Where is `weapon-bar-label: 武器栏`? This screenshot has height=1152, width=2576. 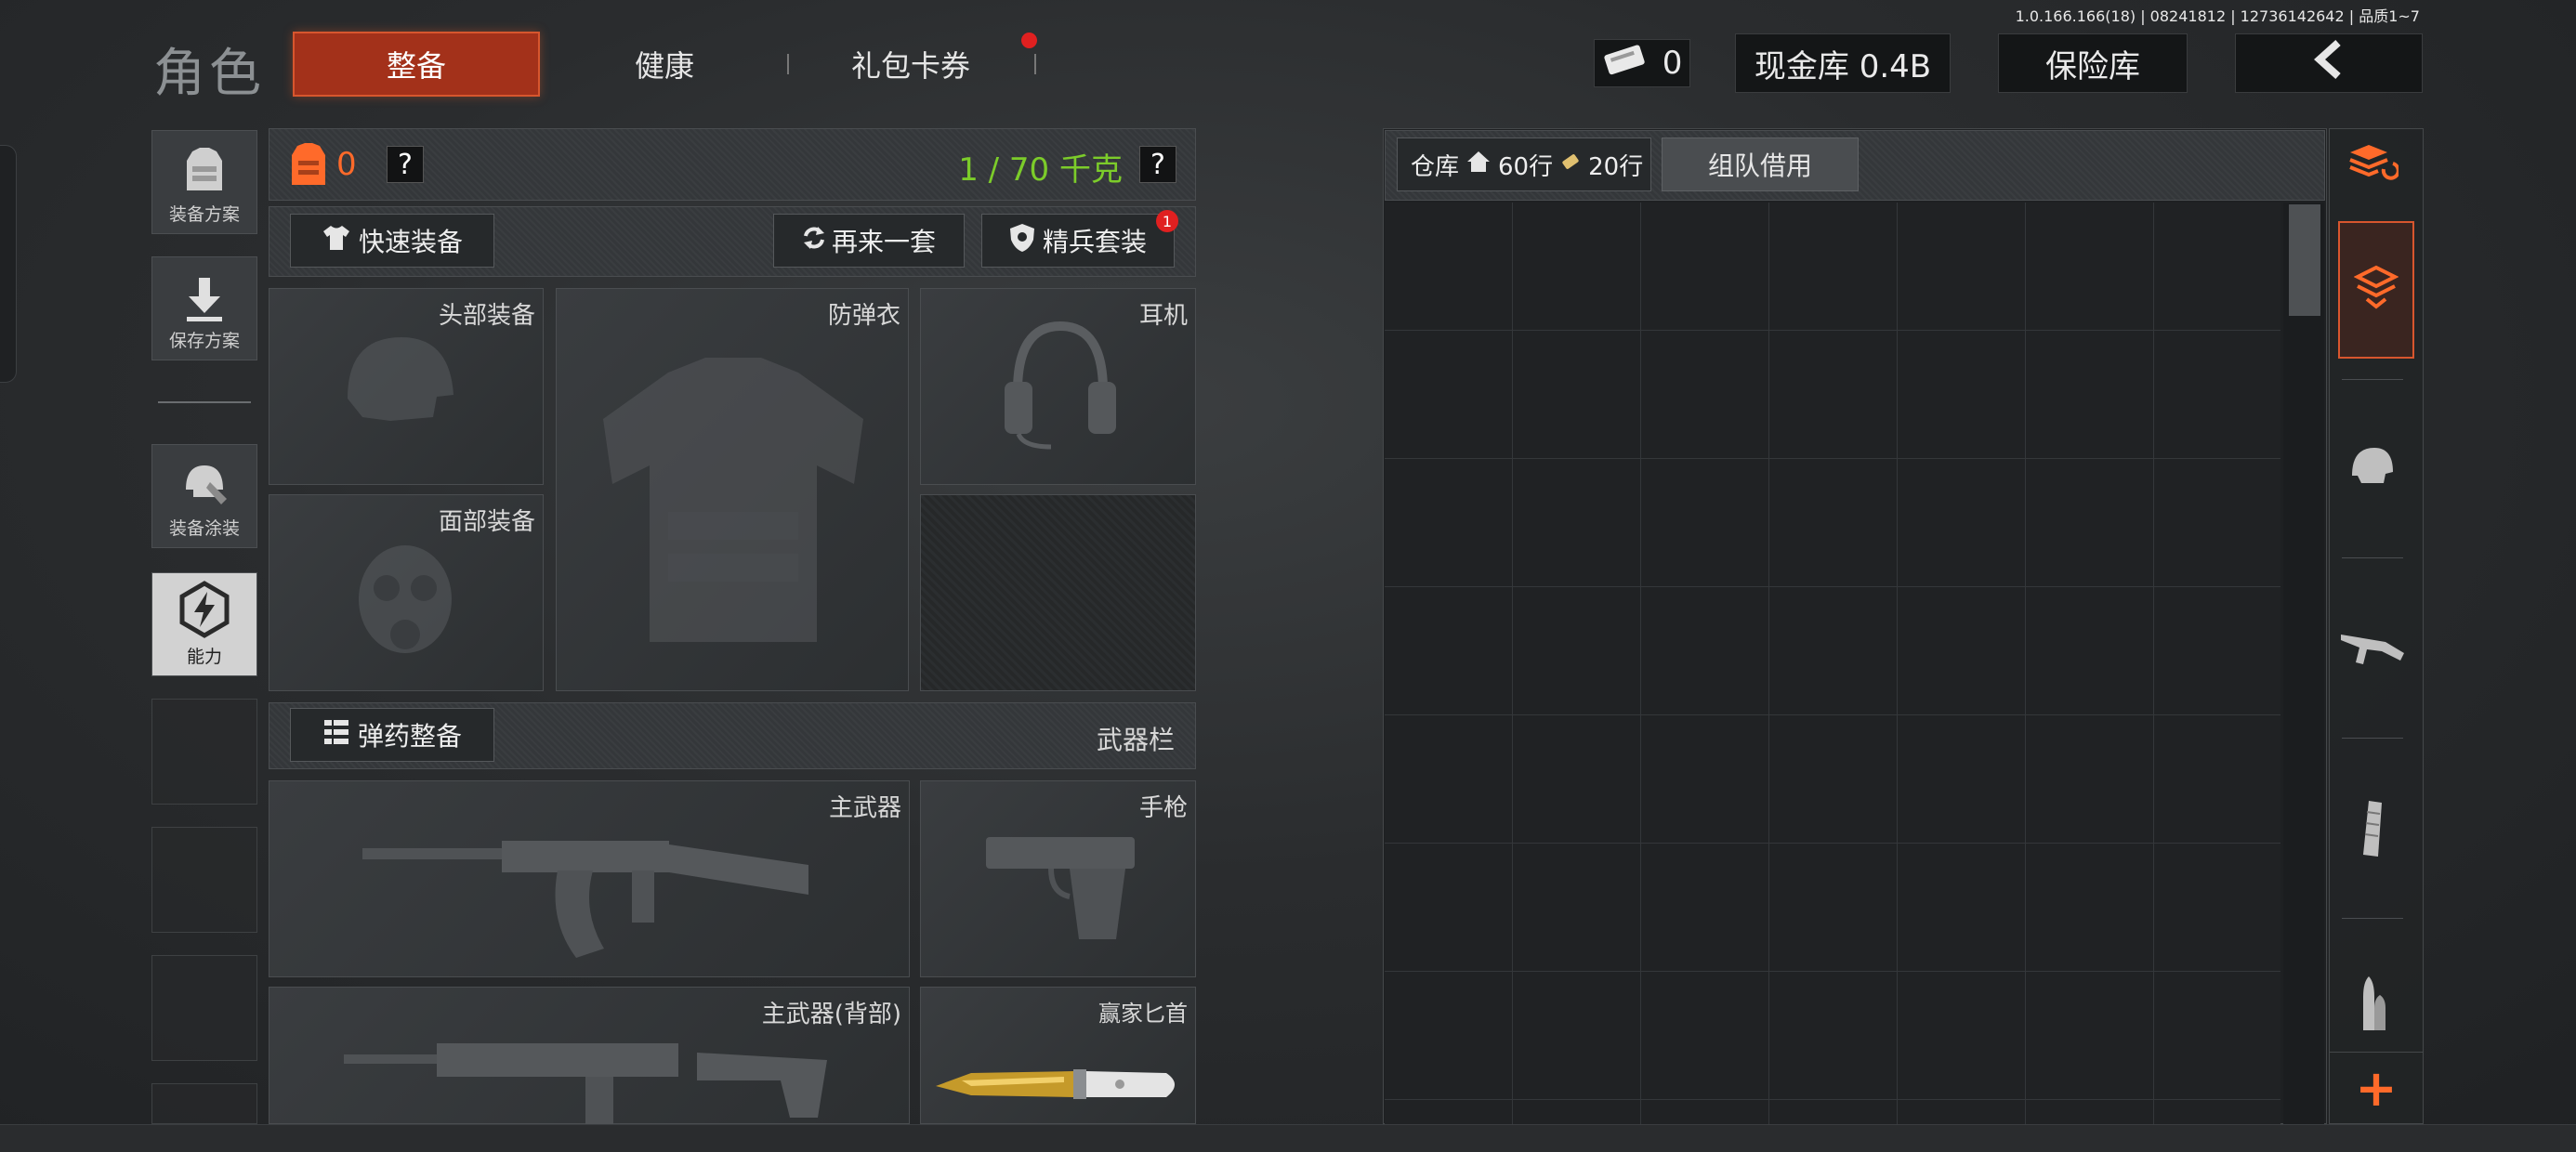
weapon-bar-label: 武器栏 is located at coordinates (1135, 740).